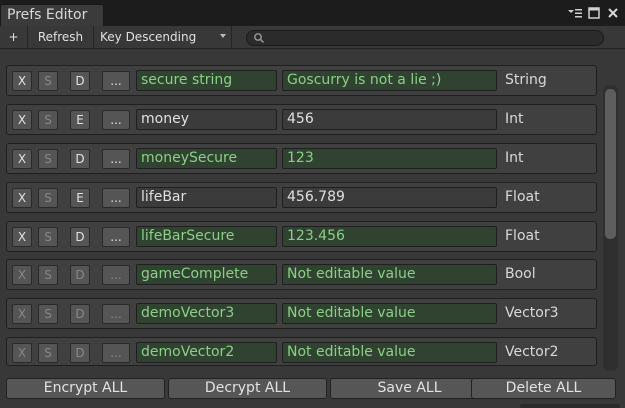 Image resolution: width=625 pixels, height=408 pixels. I want to click on pref-key-field: demoVector3, so click(206, 313).